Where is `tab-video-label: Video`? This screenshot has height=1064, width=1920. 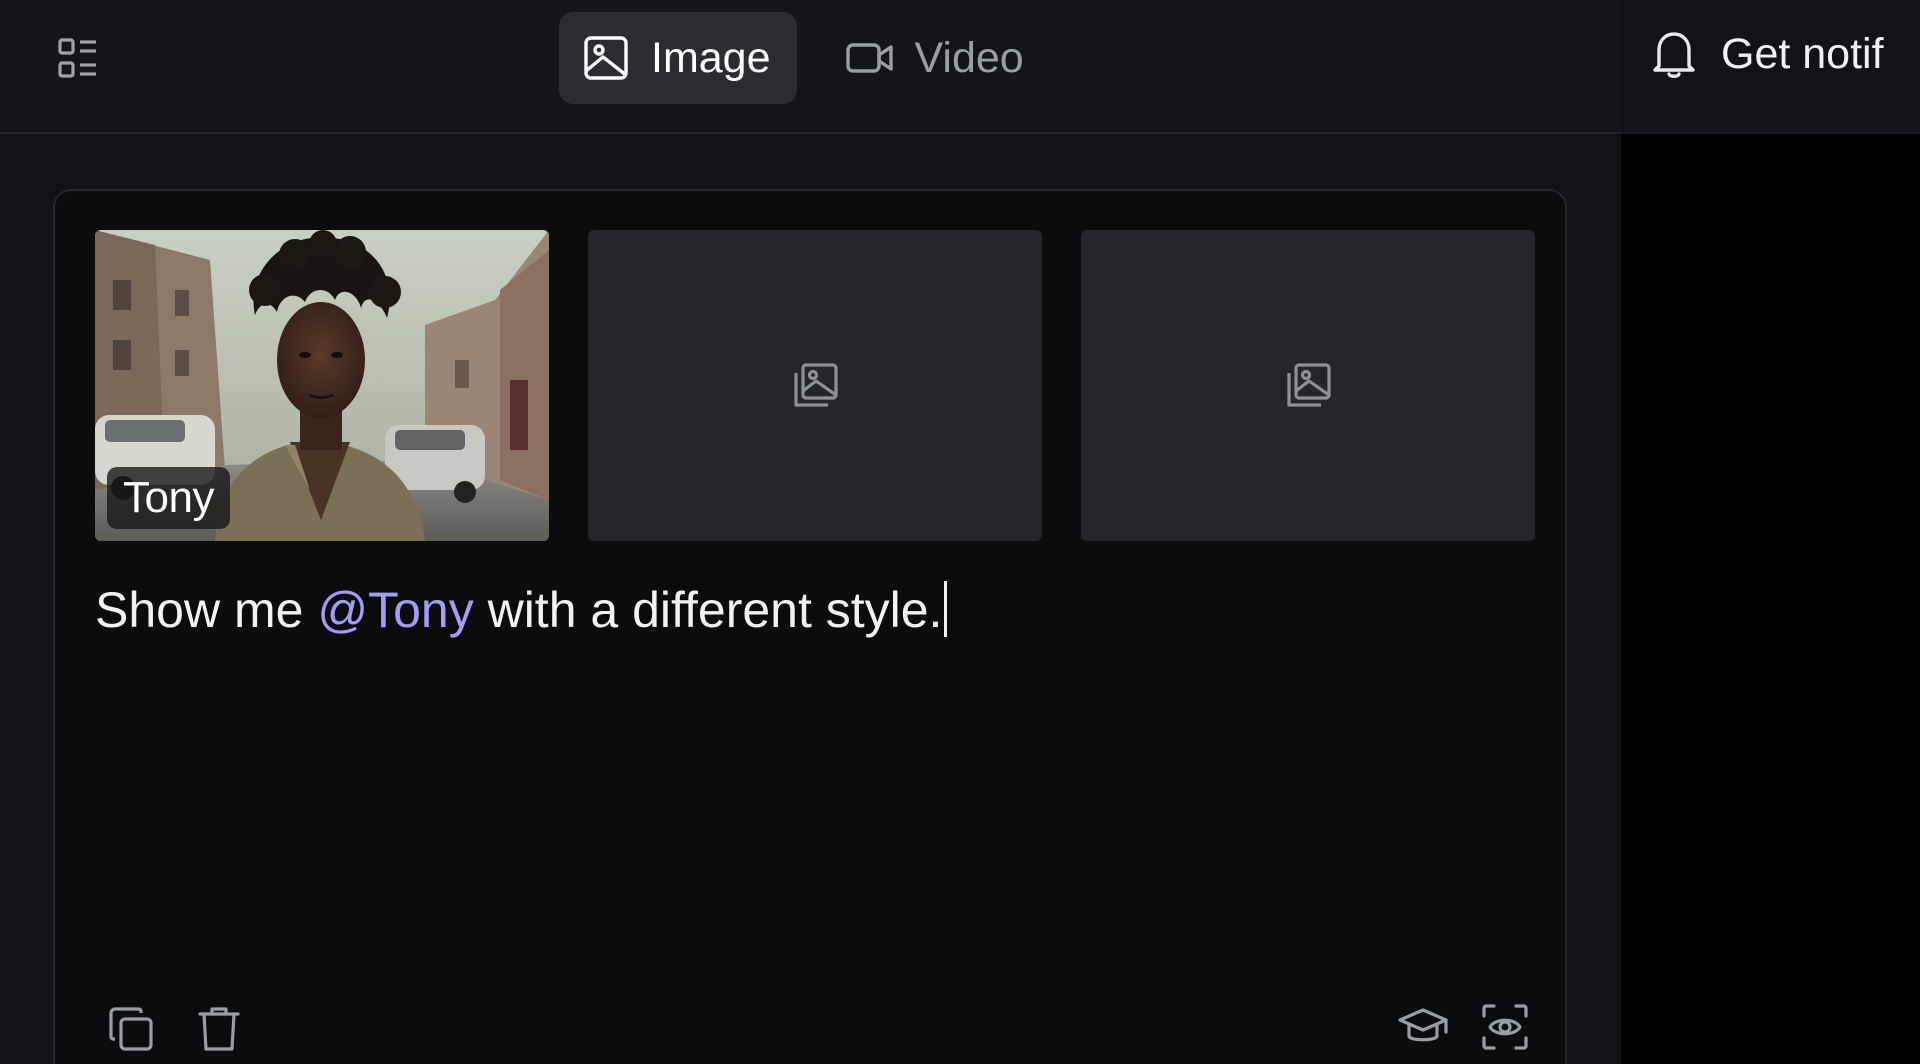 tab-video-label: Video is located at coordinates (969, 57).